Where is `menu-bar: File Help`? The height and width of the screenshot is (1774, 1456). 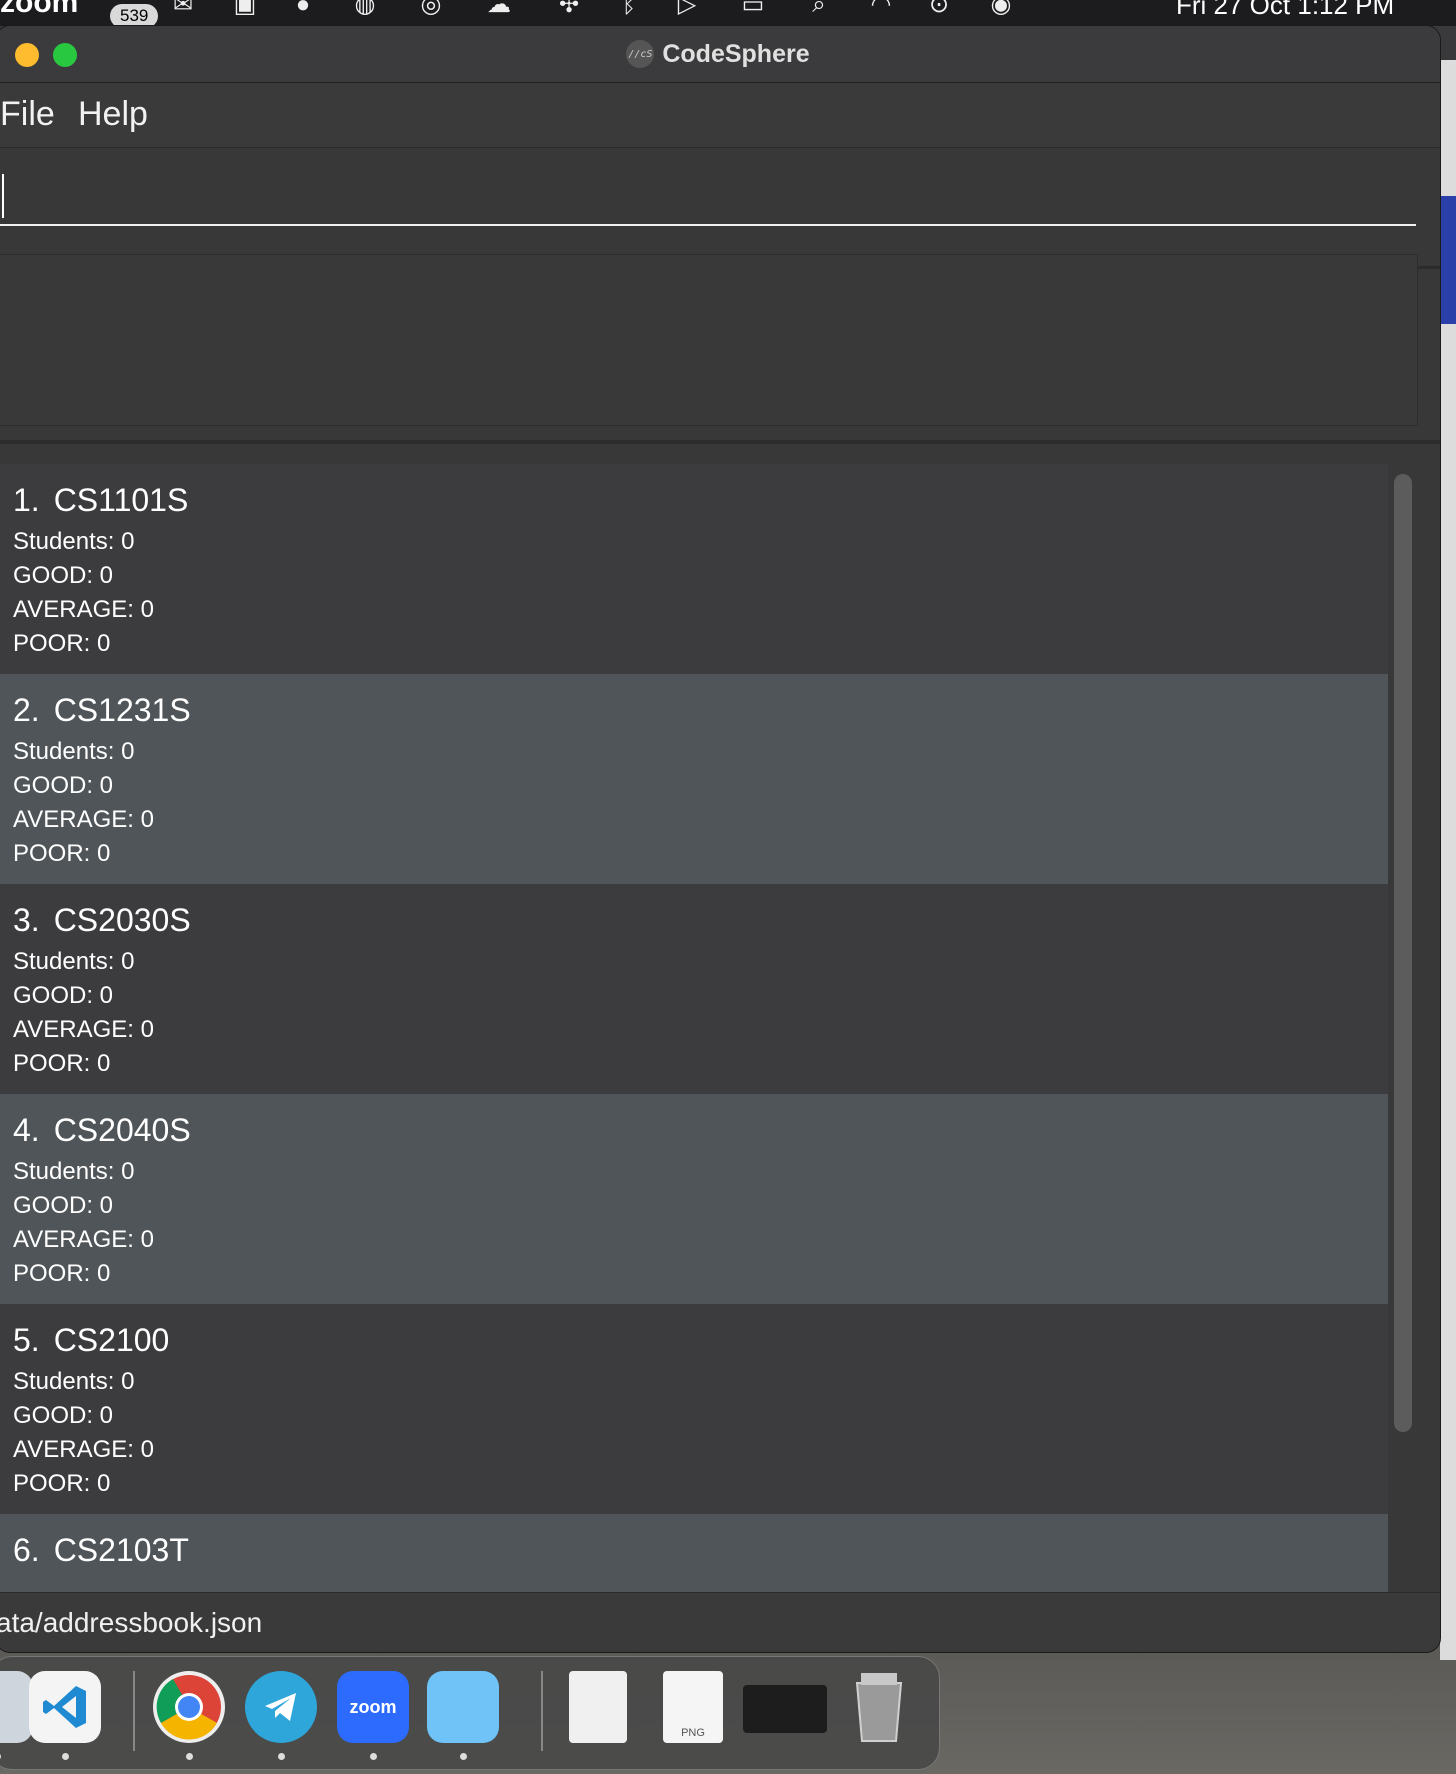 menu-bar: File Help is located at coordinates (720, 115).